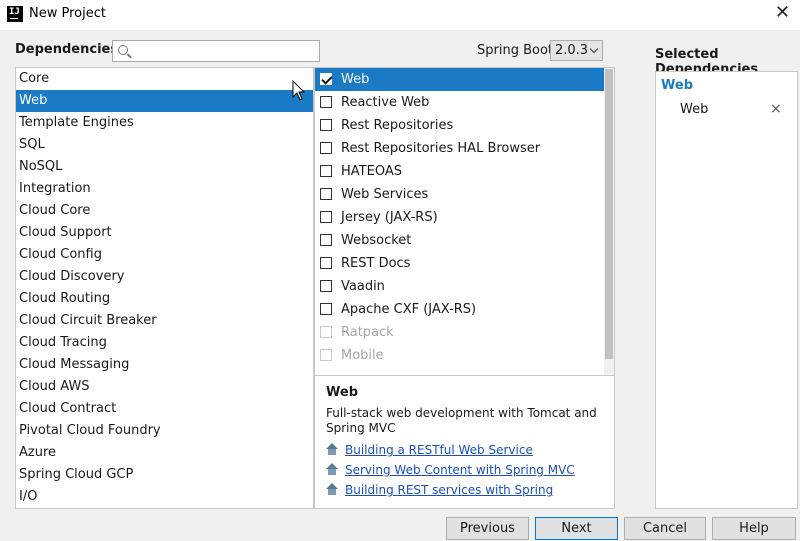  I want to click on info-link-item: Serving Web Content with Spring MVC, so click(450, 470).